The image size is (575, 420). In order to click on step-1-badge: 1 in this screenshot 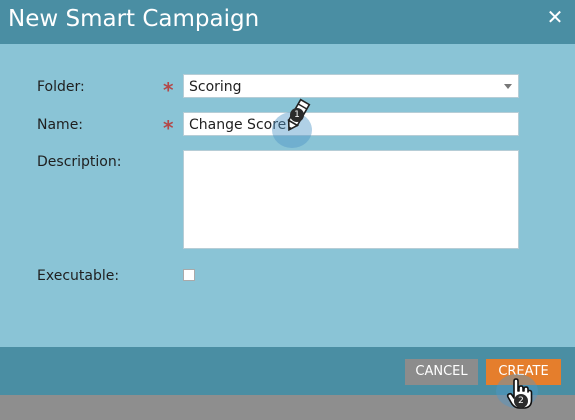, I will do `click(297, 115)`.